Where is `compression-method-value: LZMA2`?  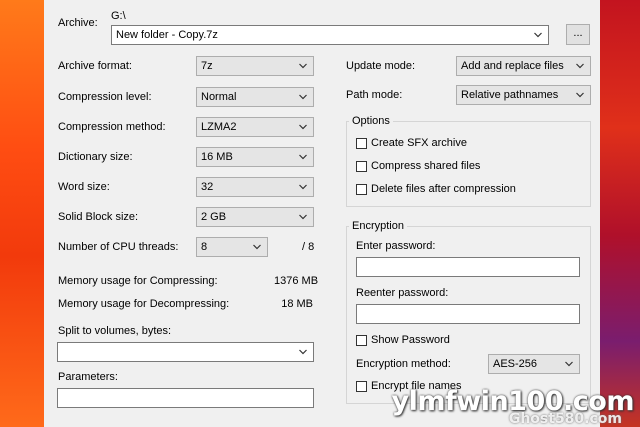 compression-method-value: LZMA2 is located at coordinates (219, 127).